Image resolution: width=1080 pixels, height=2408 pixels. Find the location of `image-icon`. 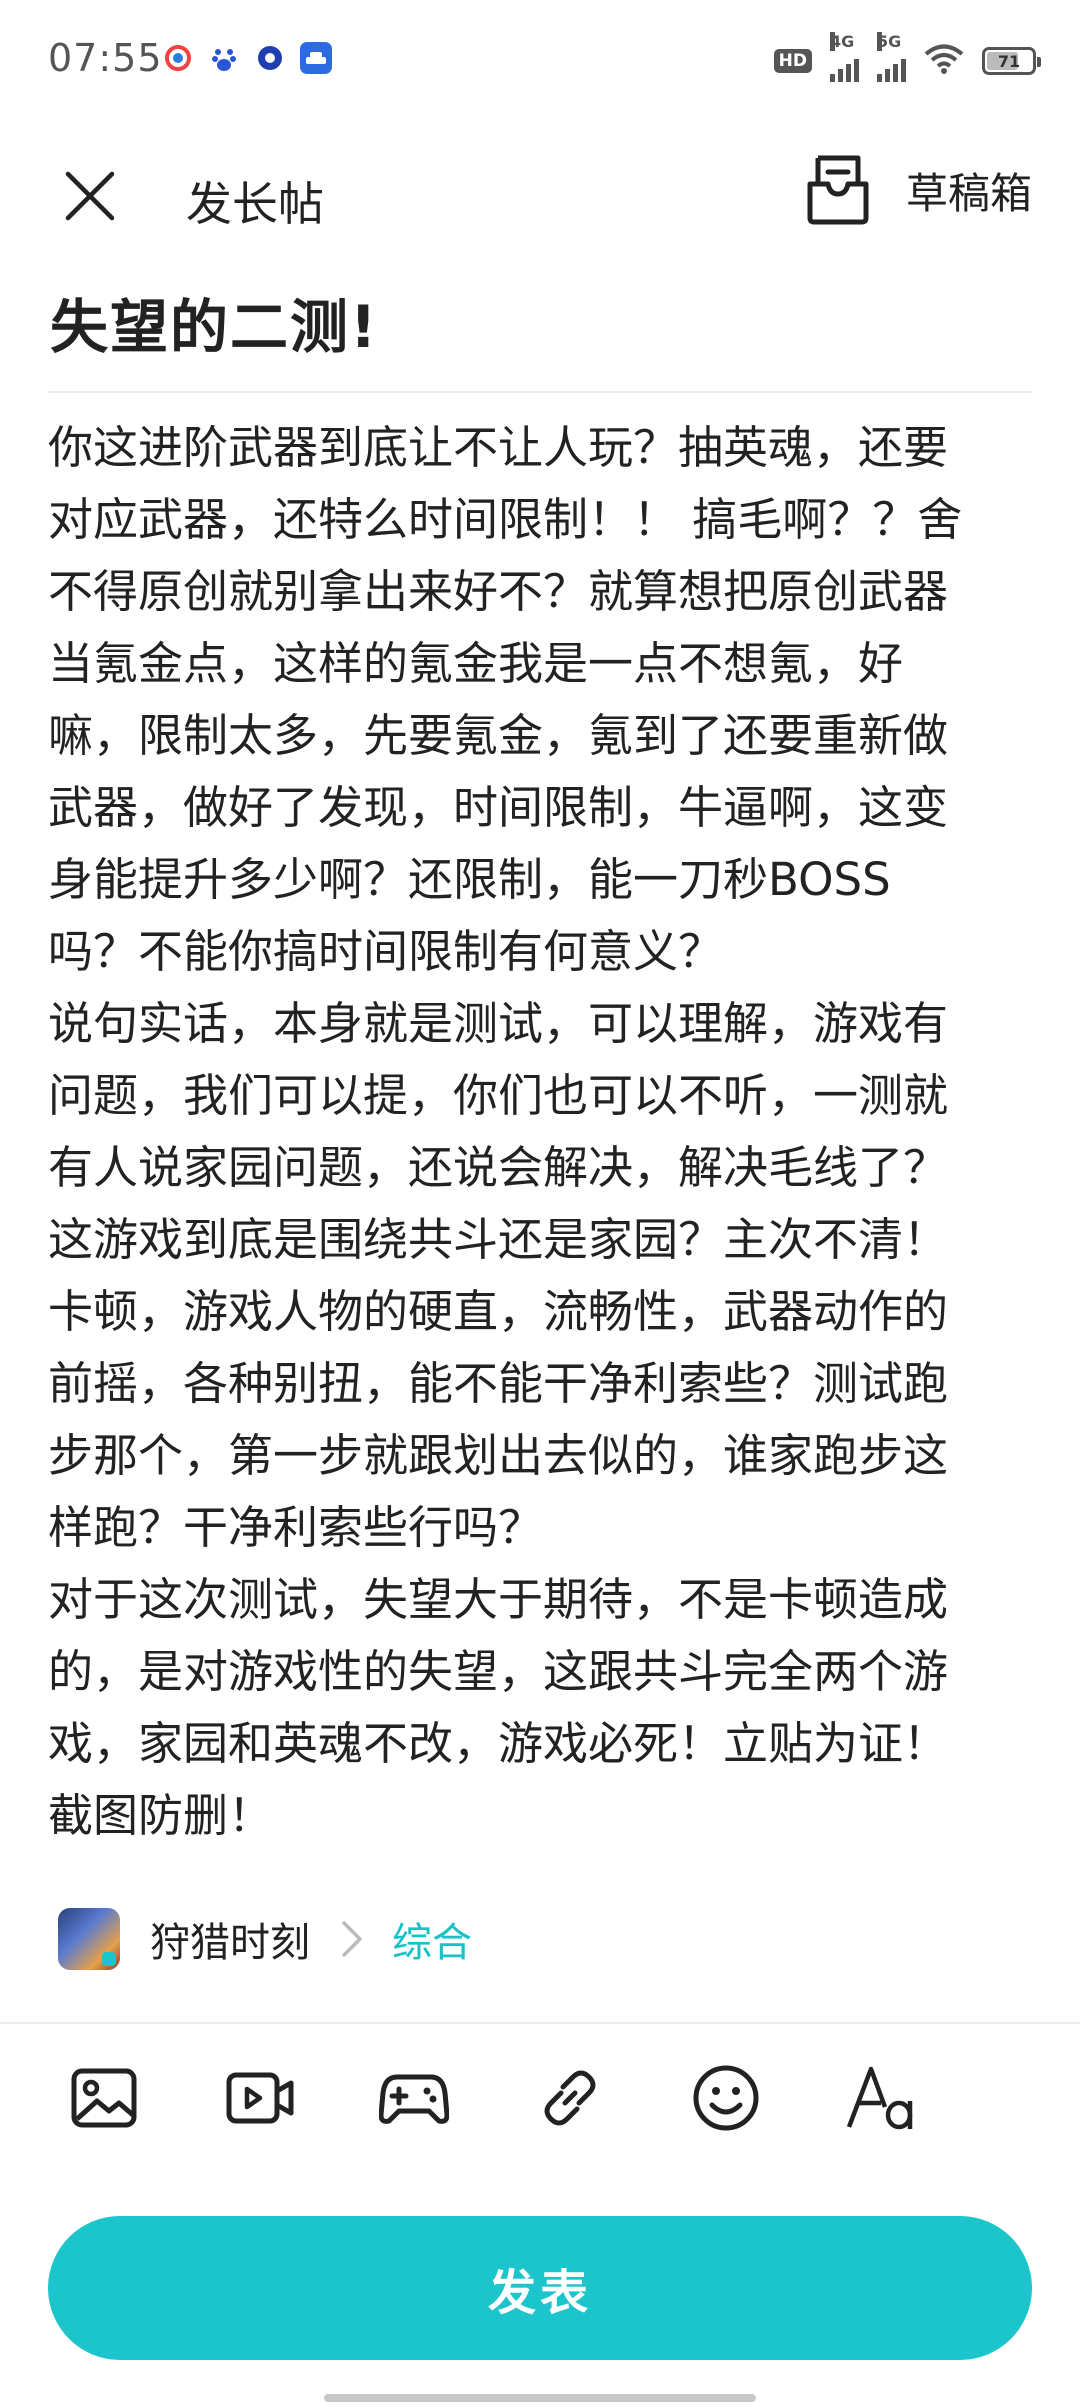

image-icon is located at coordinates (104, 2098).